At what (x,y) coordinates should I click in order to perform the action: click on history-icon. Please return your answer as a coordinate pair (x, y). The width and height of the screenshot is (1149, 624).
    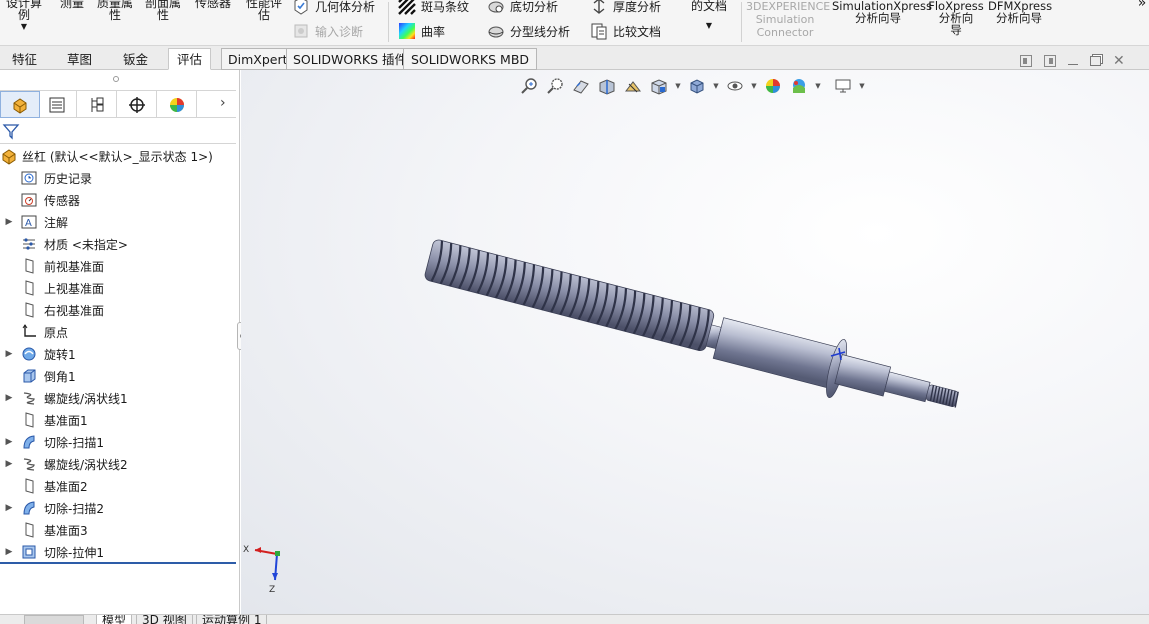
    Looking at the image, I should click on (29, 178).